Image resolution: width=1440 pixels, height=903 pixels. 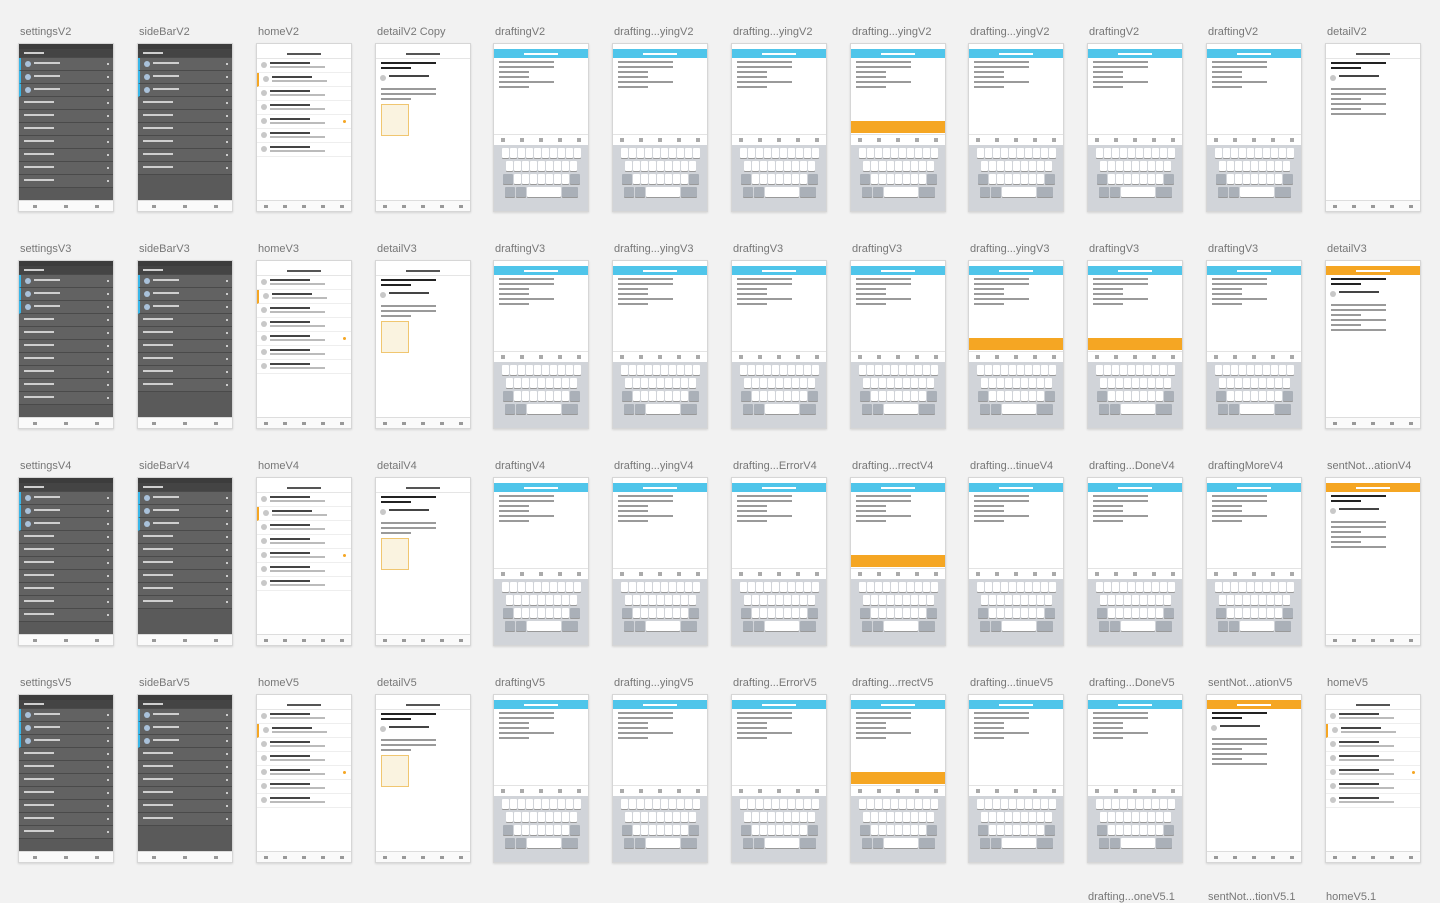 What do you see at coordinates (164, 32) in the screenshot?
I see `artboard-label: sideBarV2` at bounding box center [164, 32].